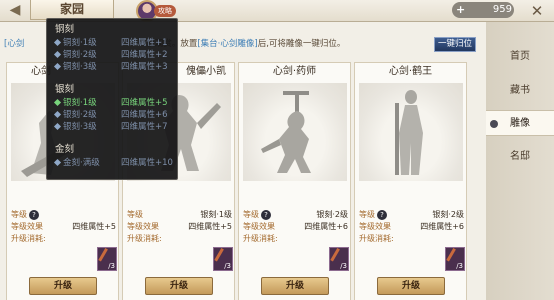  Describe the element at coordinates (463, 10) in the screenshot. I see `currency-add-icon: +` at that location.